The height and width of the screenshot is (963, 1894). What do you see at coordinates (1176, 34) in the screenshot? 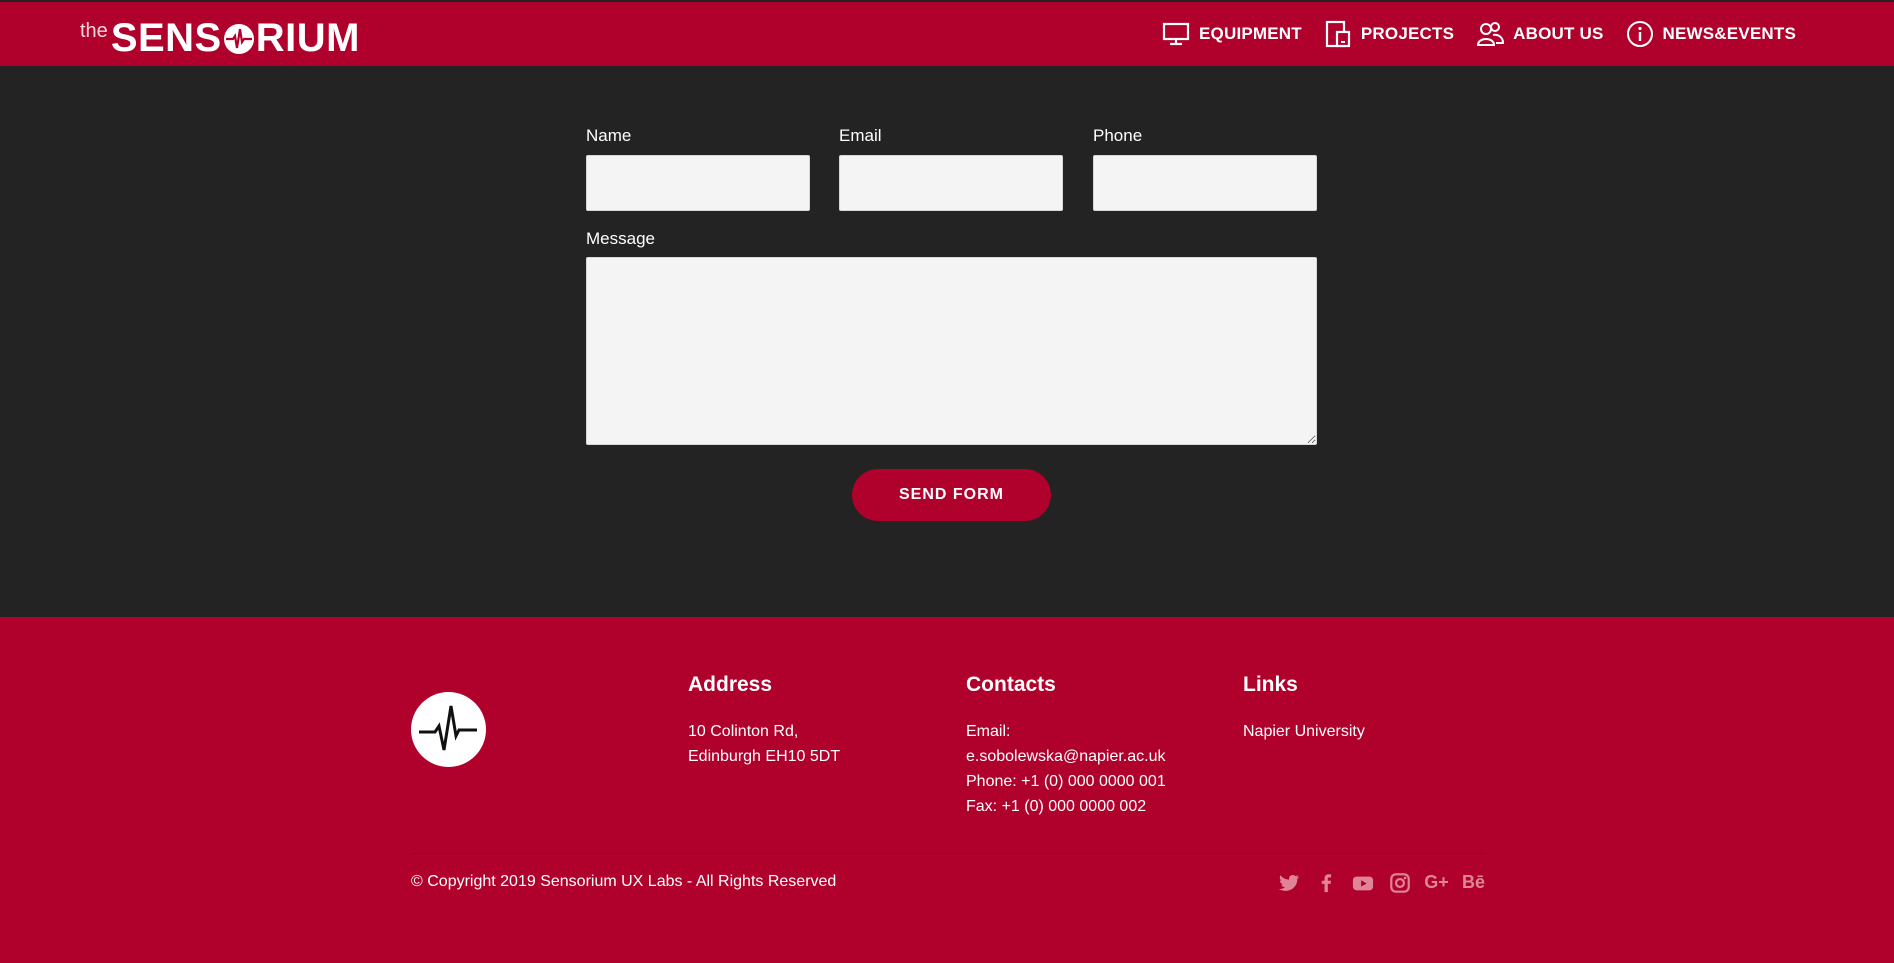
I see `monitor-icon` at bounding box center [1176, 34].